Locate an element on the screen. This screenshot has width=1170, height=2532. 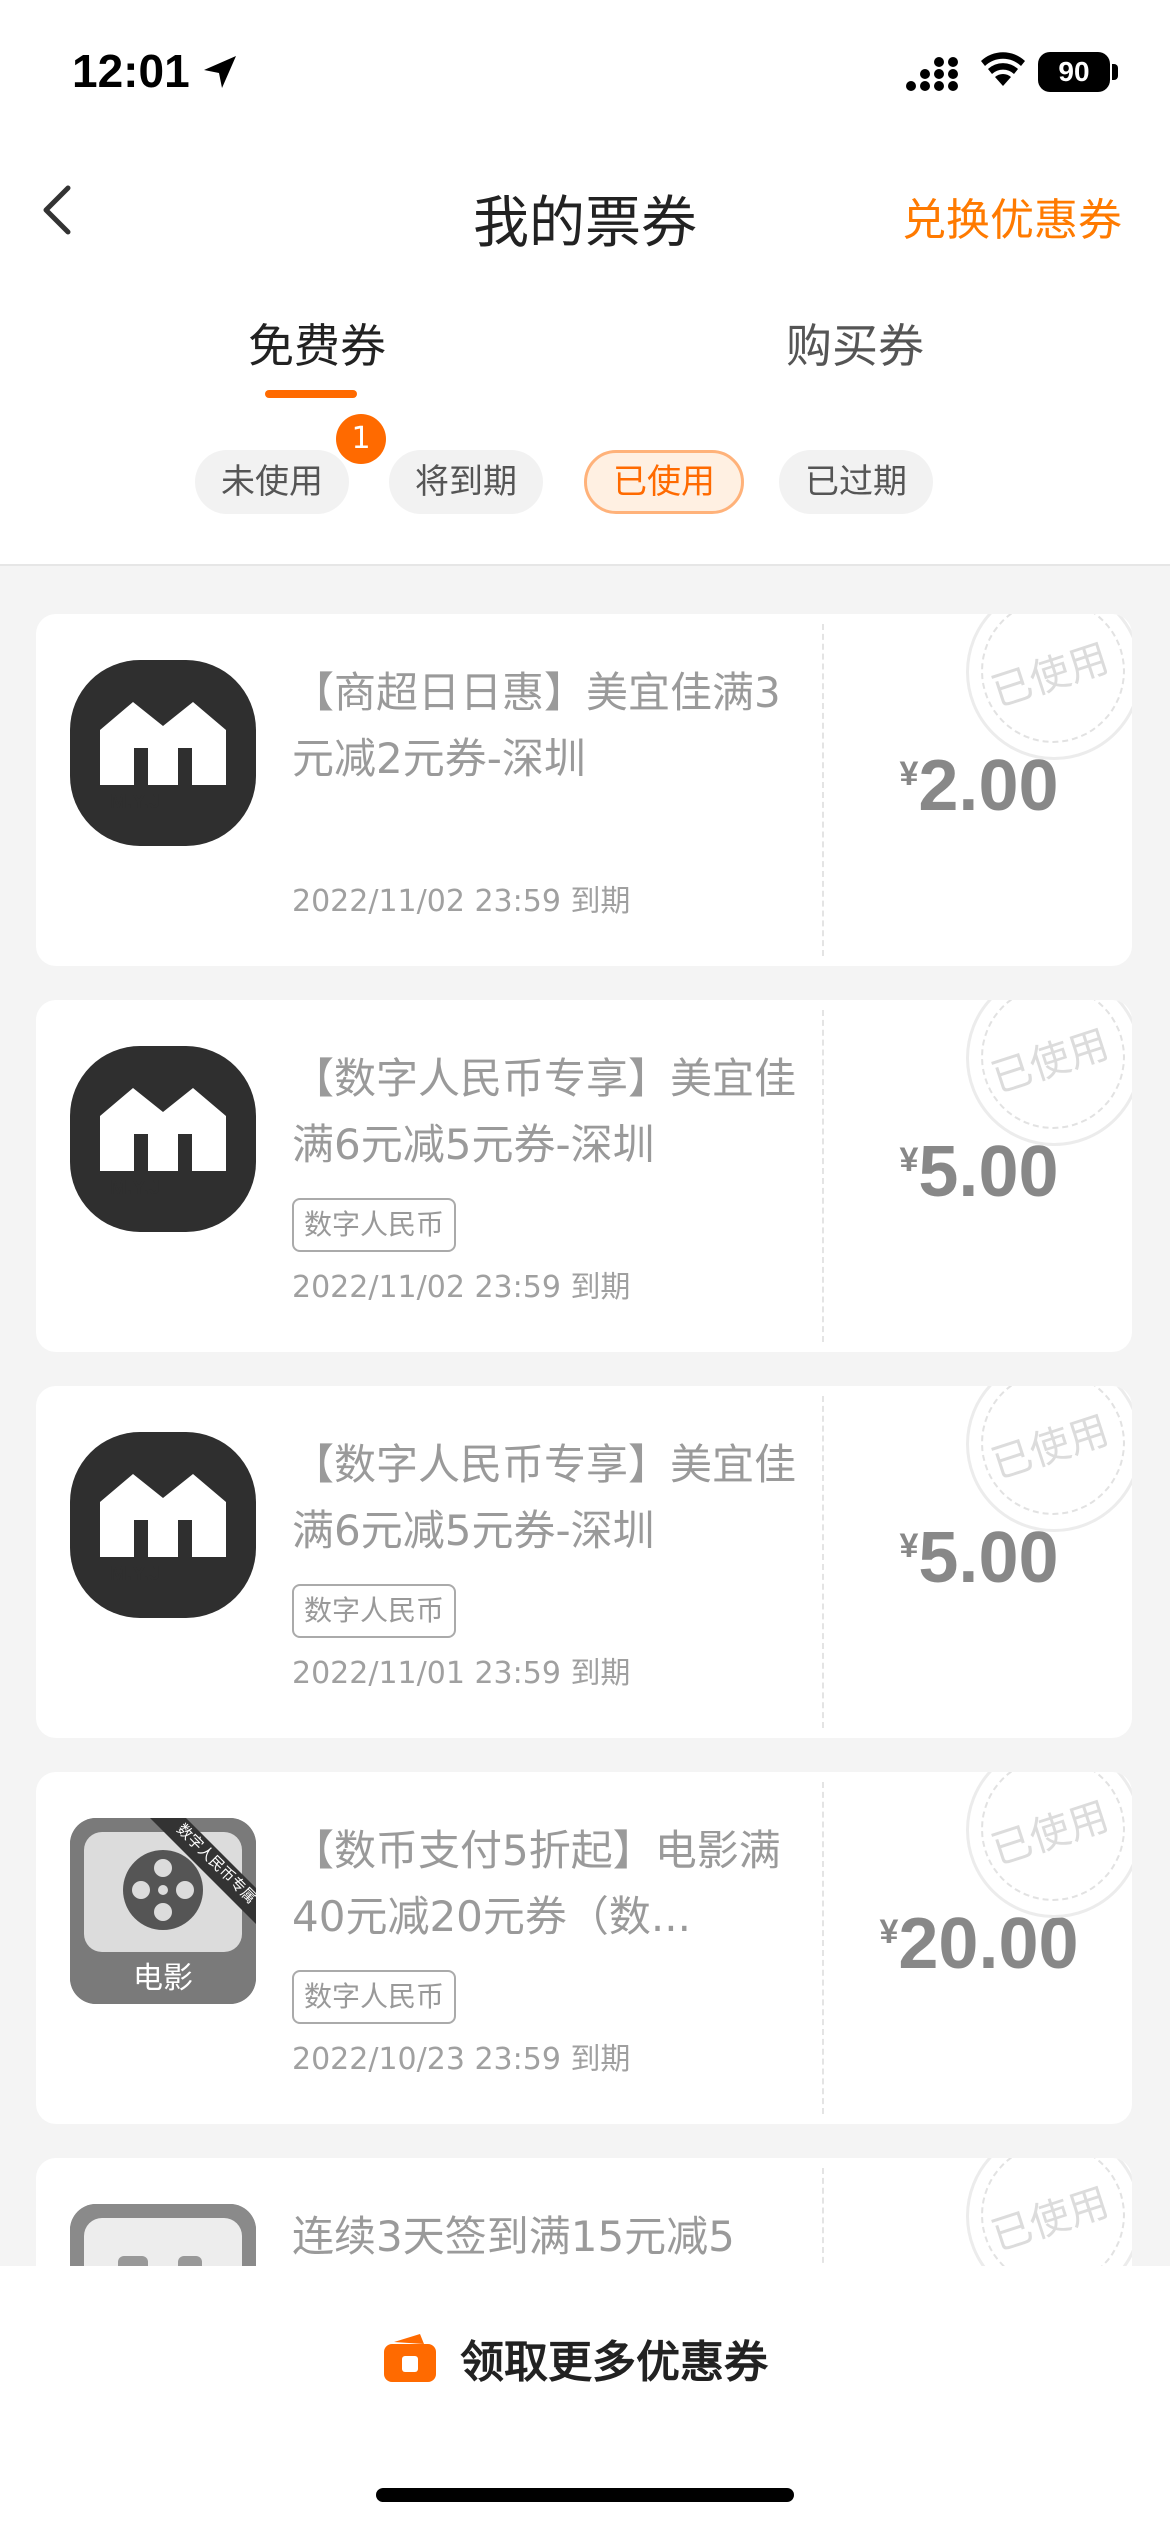
ticket-logo-icon is located at coordinates (163, 2235).